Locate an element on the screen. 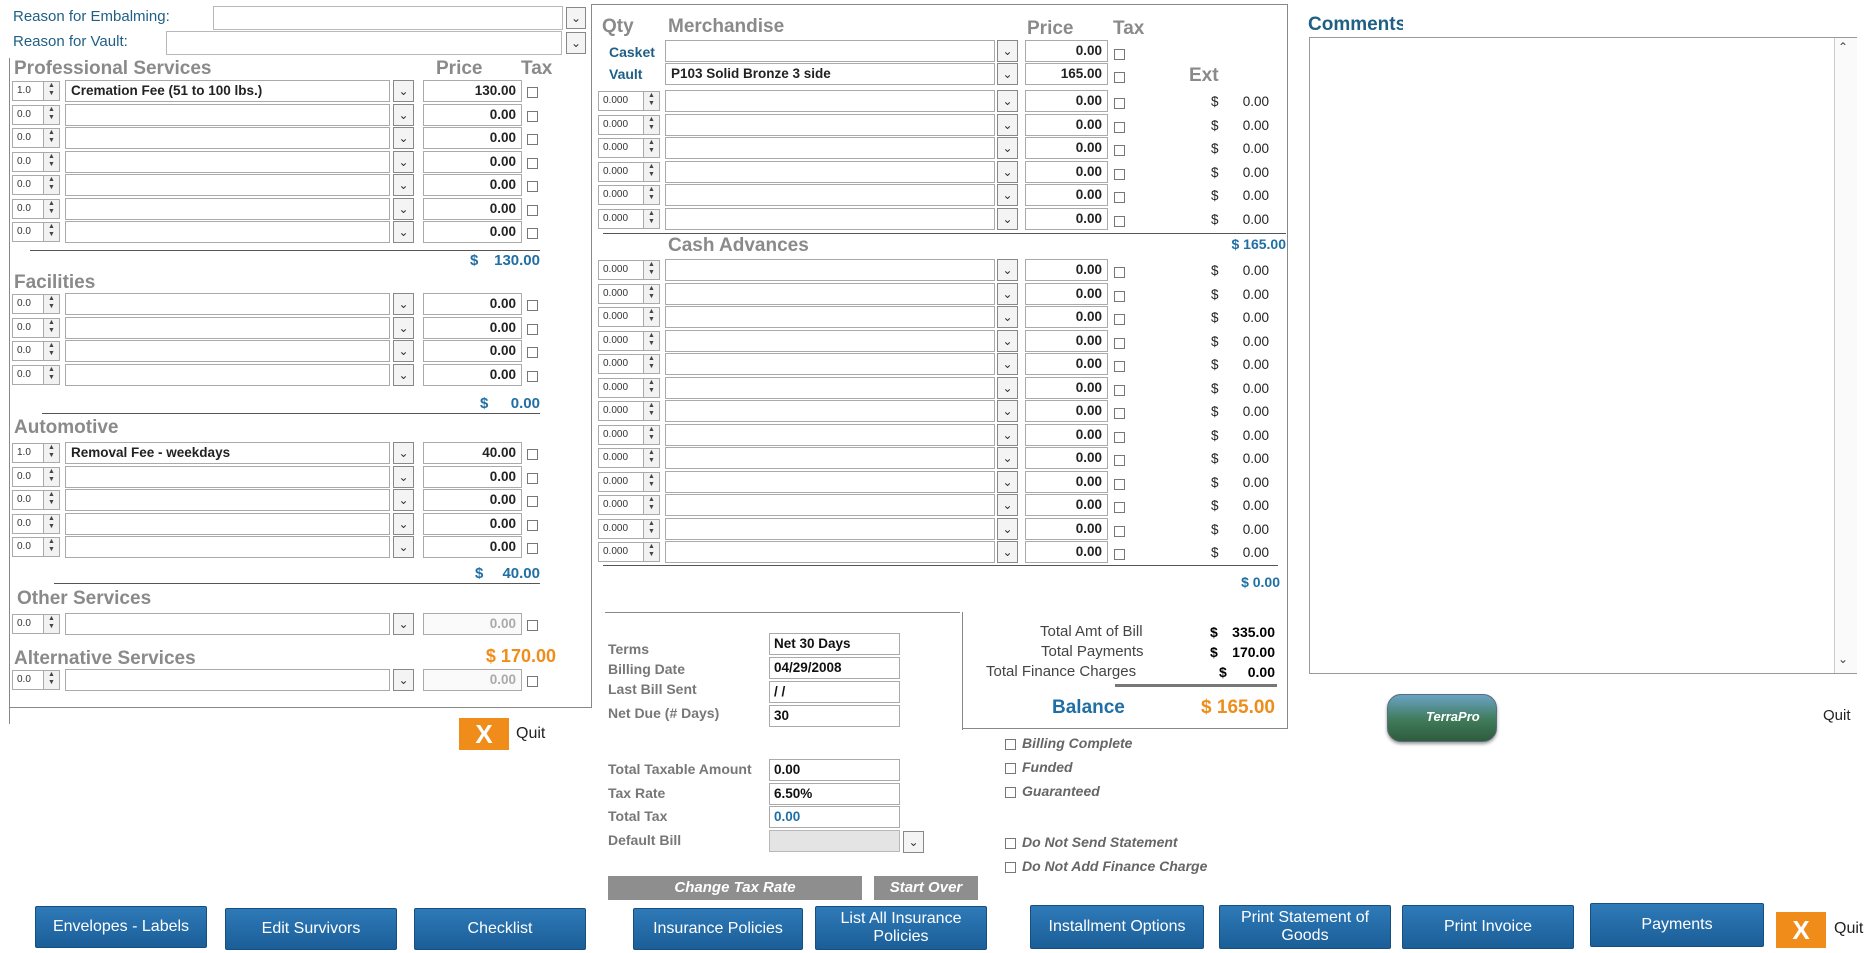 The image size is (1865, 953). reason-embalming-dropdown: ⌄ is located at coordinates (576, 18).